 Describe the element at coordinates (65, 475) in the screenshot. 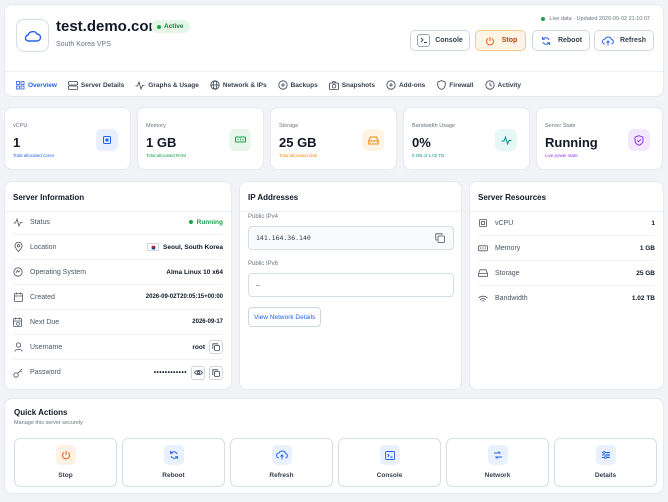

I see `quick-action-label: Stop` at that location.